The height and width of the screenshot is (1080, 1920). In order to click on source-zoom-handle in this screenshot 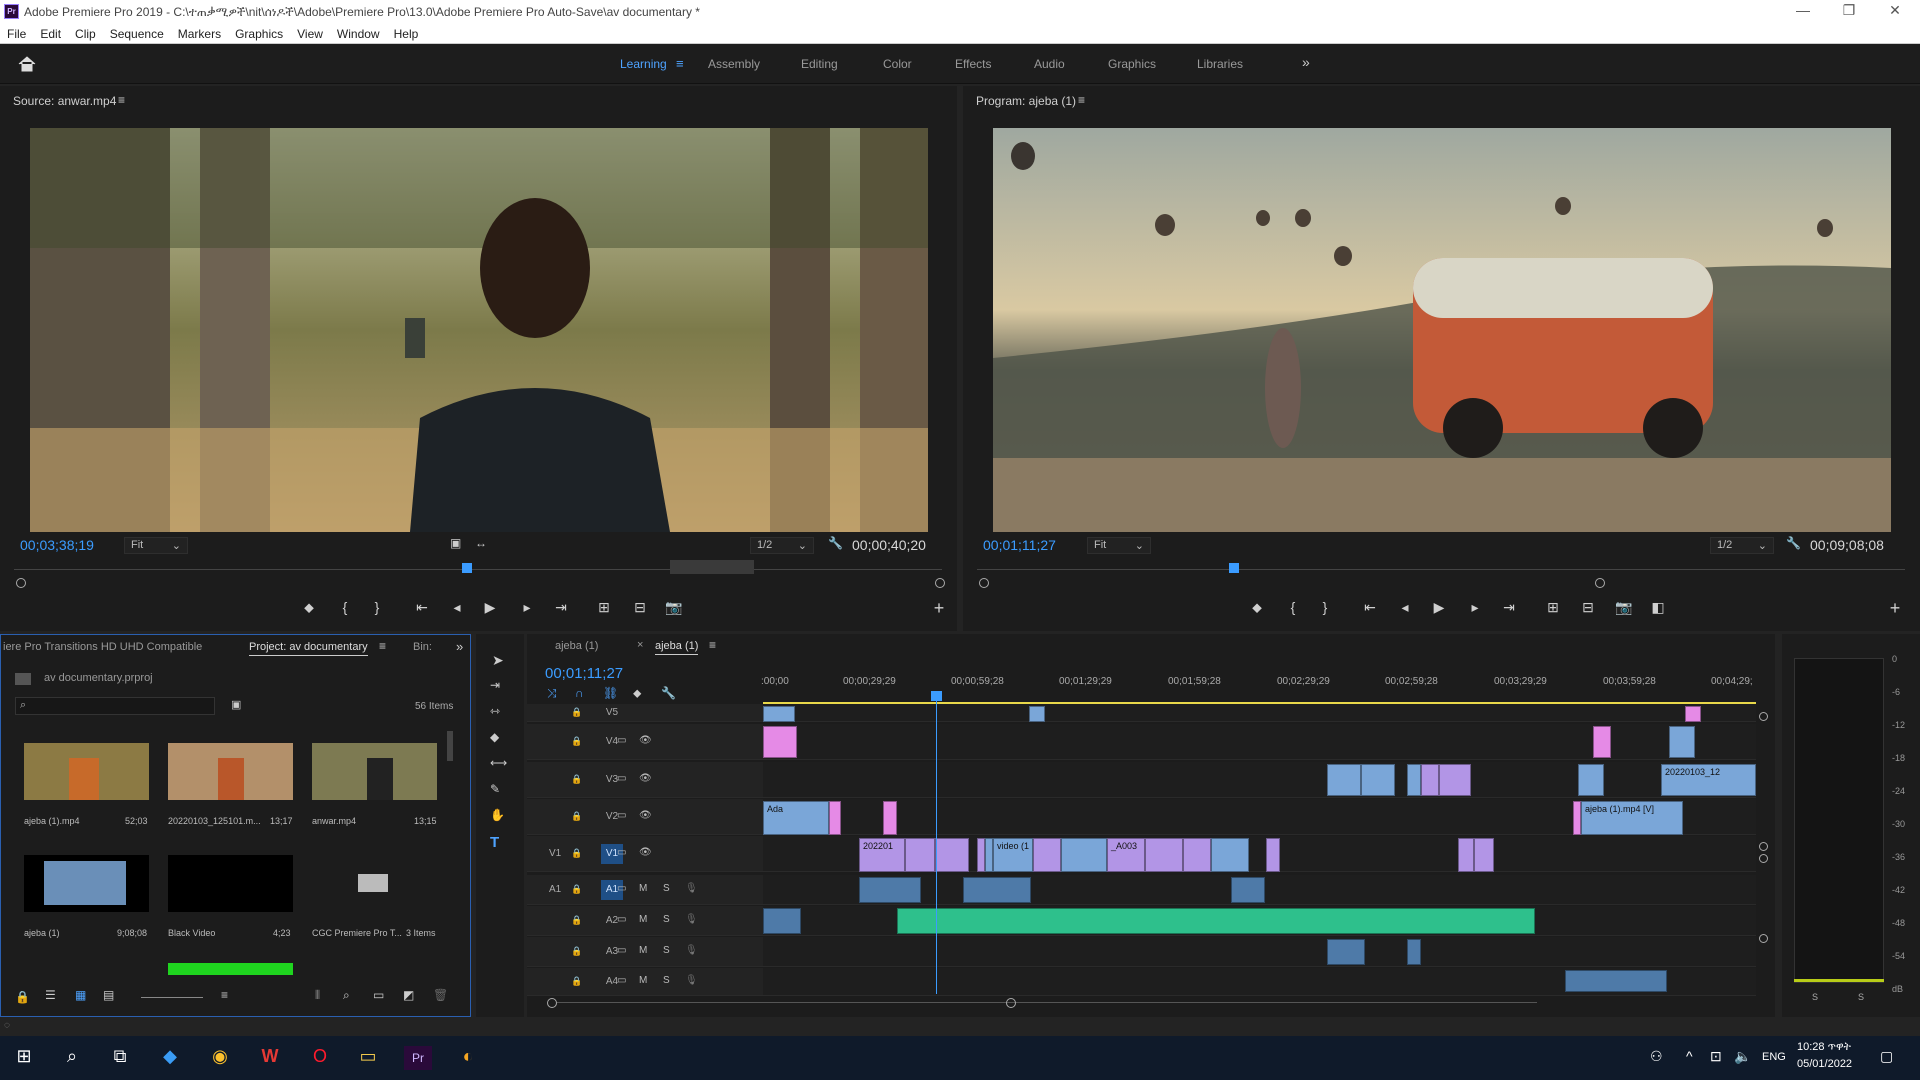, I will do `click(712, 567)`.